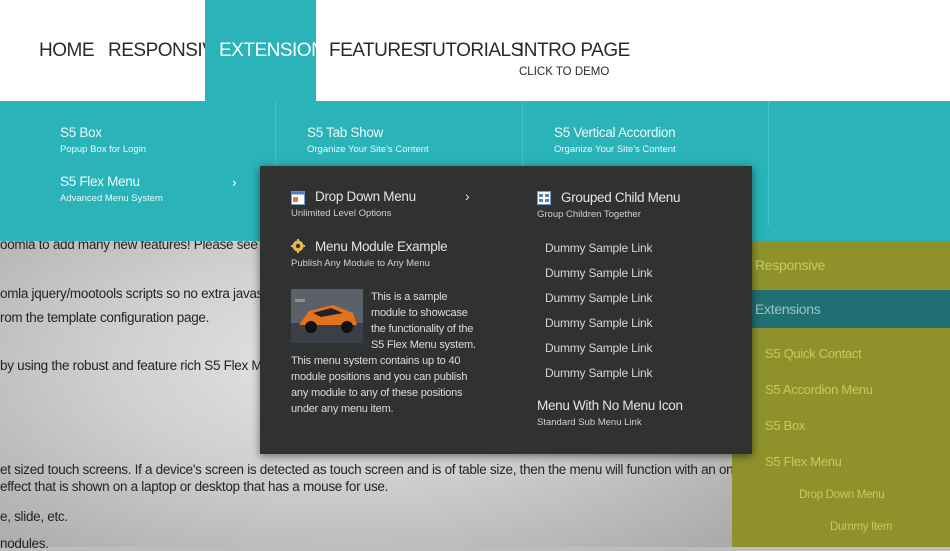 Image resolution: width=950 pixels, height=551 pixels. I want to click on mega-item-title: S5 Flex Menu, so click(100, 181).